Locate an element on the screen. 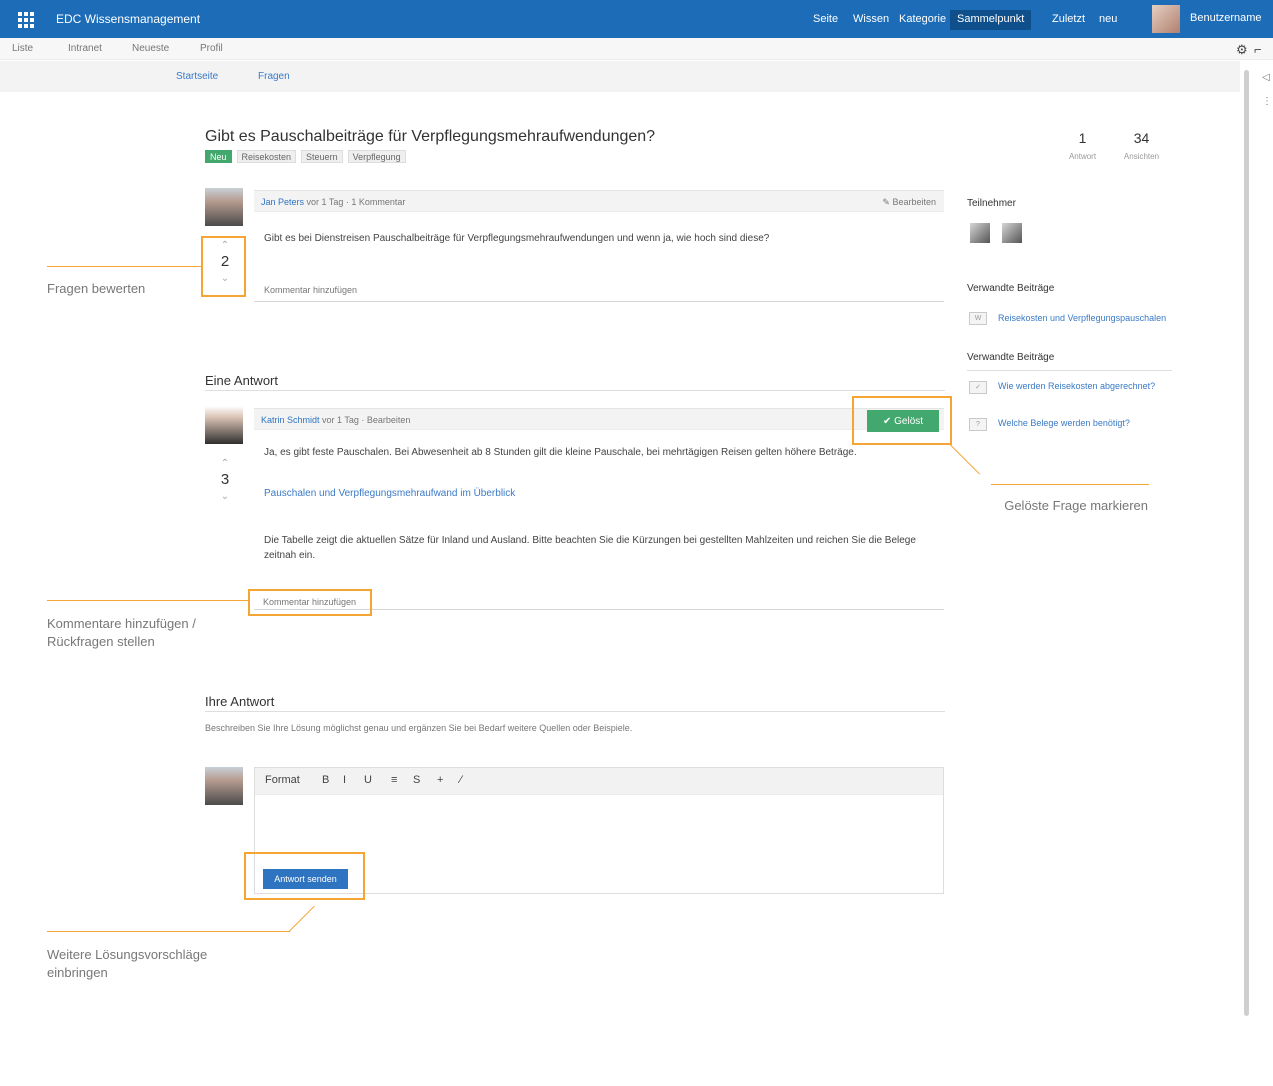  info-icon: ⋮ is located at coordinates (1267, 101).